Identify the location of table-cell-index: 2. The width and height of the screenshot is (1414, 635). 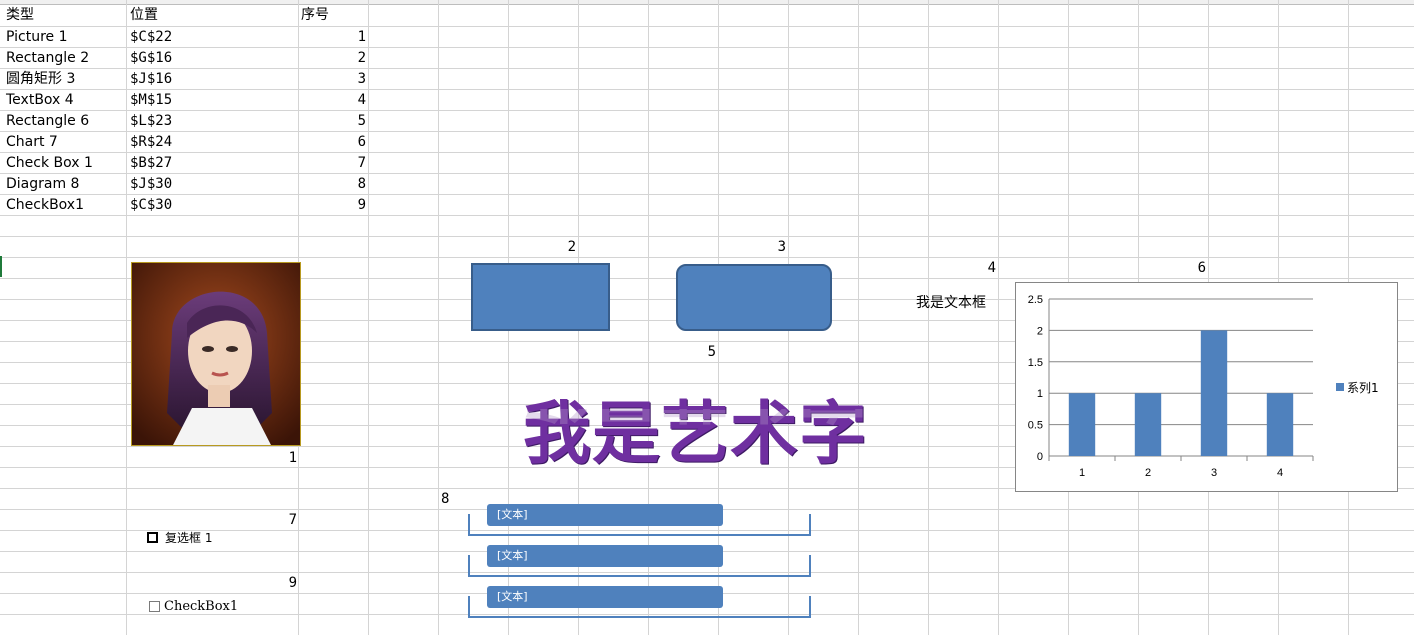
(361, 58).